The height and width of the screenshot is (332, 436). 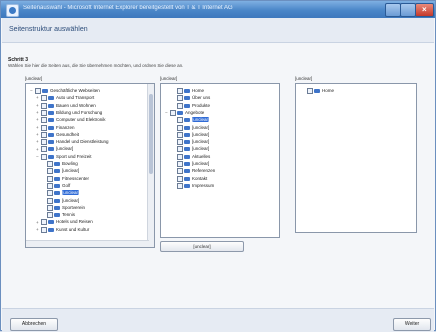 What do you see at coordinates (151, 134) in the screenshot?
I see `scrollbar-thumb` at bounding box center [151, 134].